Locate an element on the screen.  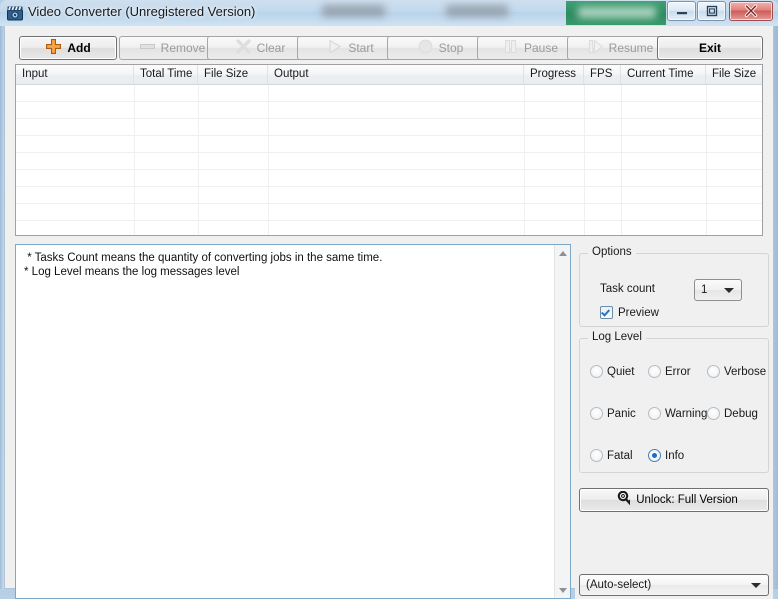
radio-verbose: Verbose is located at coordinates (736, 371).